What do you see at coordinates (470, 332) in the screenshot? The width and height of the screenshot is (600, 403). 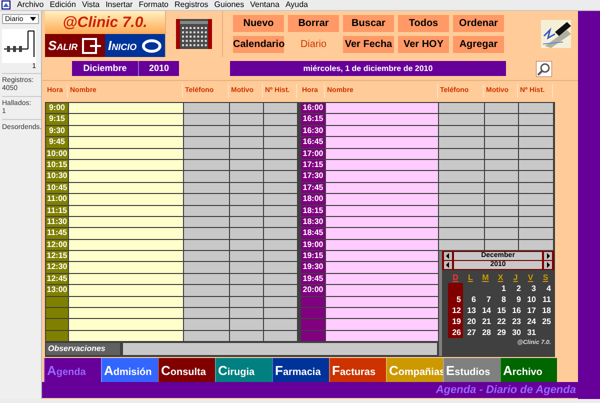 I see `calendar-day: 27` at bounding box center [470, 332].